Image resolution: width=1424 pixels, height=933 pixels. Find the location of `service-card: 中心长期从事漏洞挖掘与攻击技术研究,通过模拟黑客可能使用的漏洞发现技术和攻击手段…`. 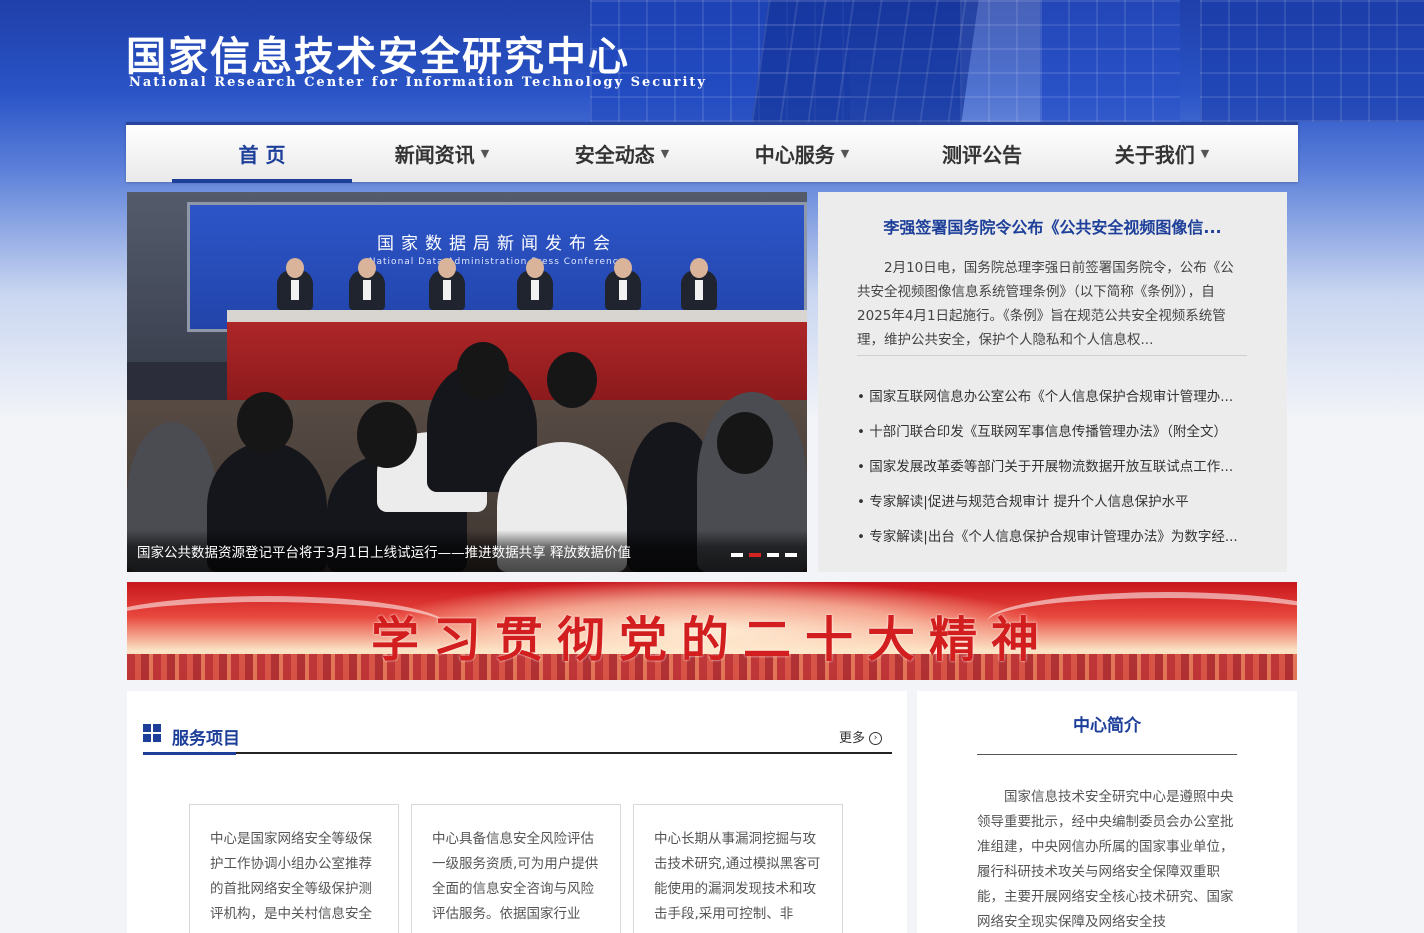

service-card: 中心长期从事漏洞挖掘与攻击技术研究,通过模拟黑客可能使用的漏洞发现技术和攻击手段… is located at coordinates (738, 868).